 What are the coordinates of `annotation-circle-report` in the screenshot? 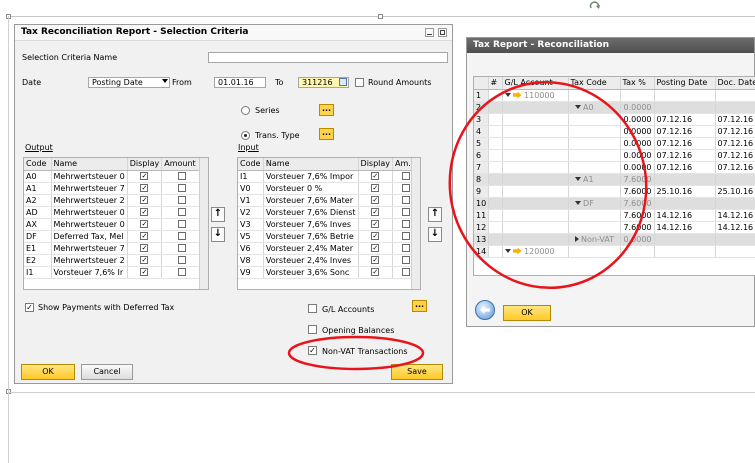 It's located at (548, 185).